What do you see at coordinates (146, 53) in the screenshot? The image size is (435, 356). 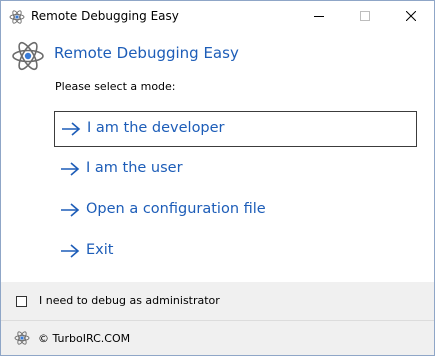 I see `header-title: Remote Debugging Easy` at bounding box center [146, 53].